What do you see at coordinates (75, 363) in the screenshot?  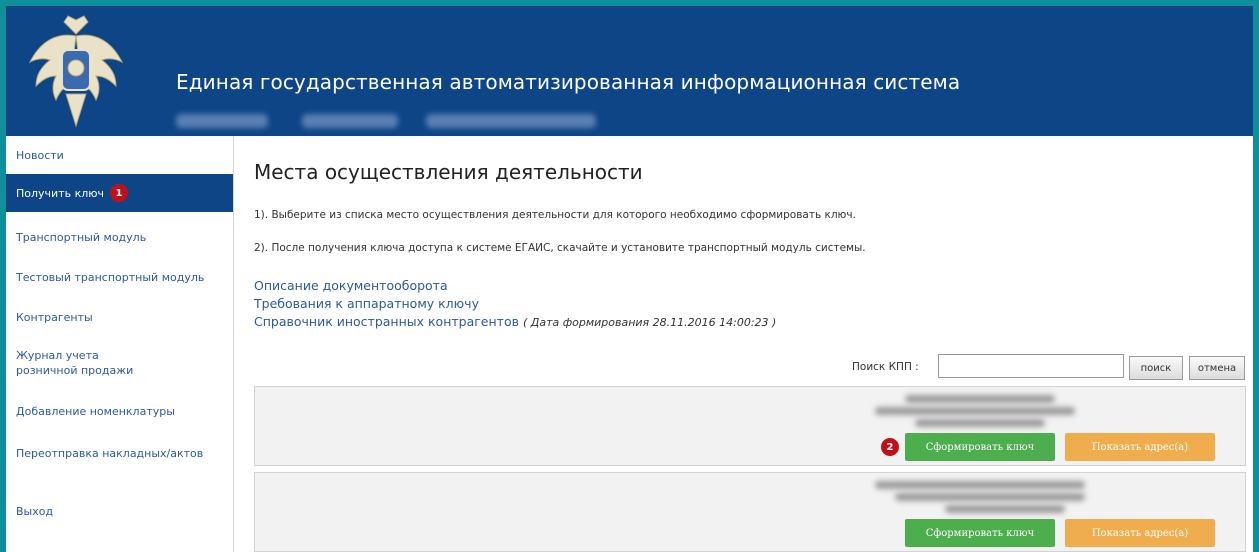 I see `sidebar-item-label: Журнал учета розничной продажи` at bounding box center [75, 363].